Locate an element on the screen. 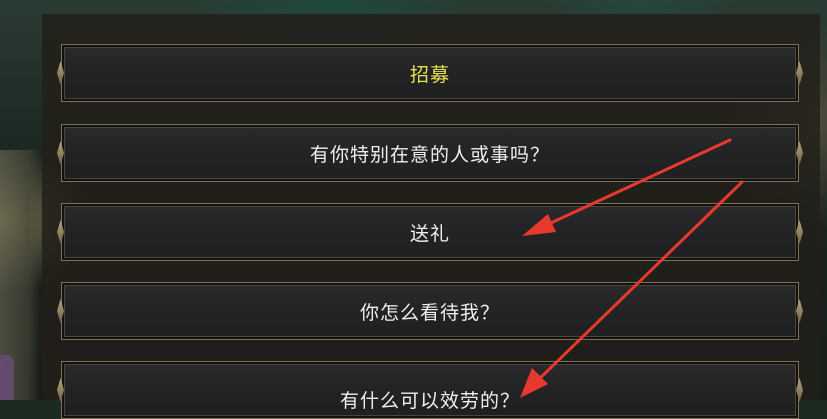 The width and height of the screenshot is (827, 419). dialog-option-label: 有什么可以效劳的？ is located at coordinates (429, 400).